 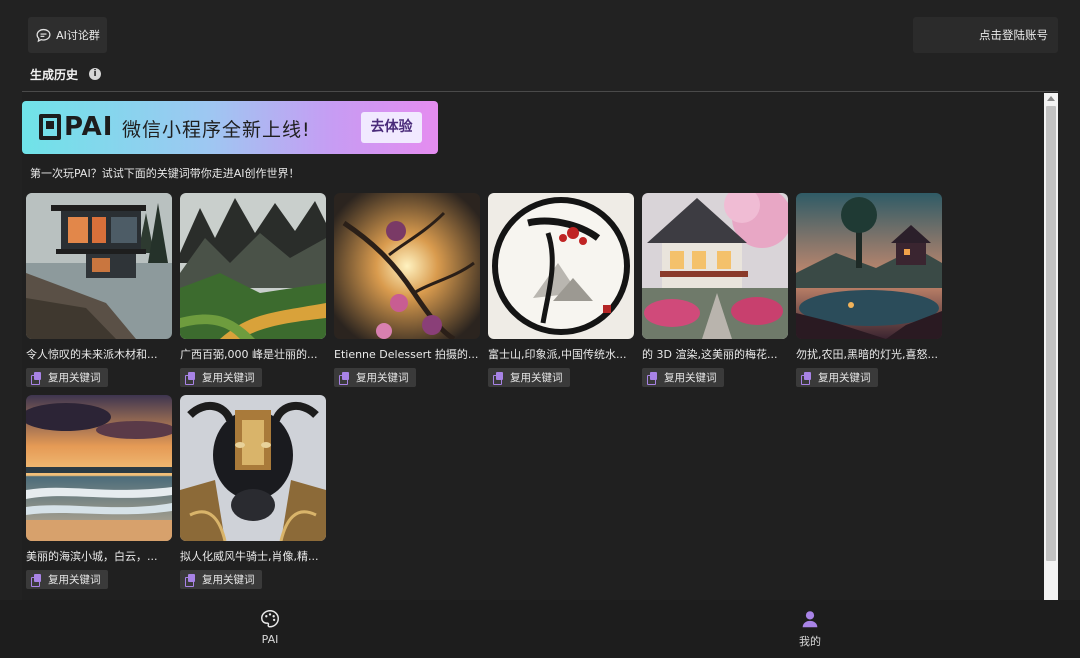 What do you see at coordinates (95, 74) in the screenshot?
I see `info-icon: i` at bounding box center [95, 74].